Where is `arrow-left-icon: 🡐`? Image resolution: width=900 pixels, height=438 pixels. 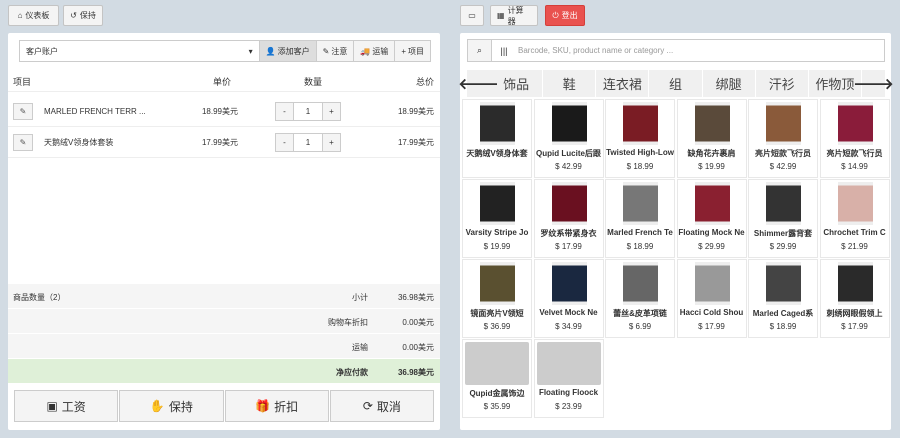
arrow-left-icon: 🡐 is located at coordinates (478, 83).